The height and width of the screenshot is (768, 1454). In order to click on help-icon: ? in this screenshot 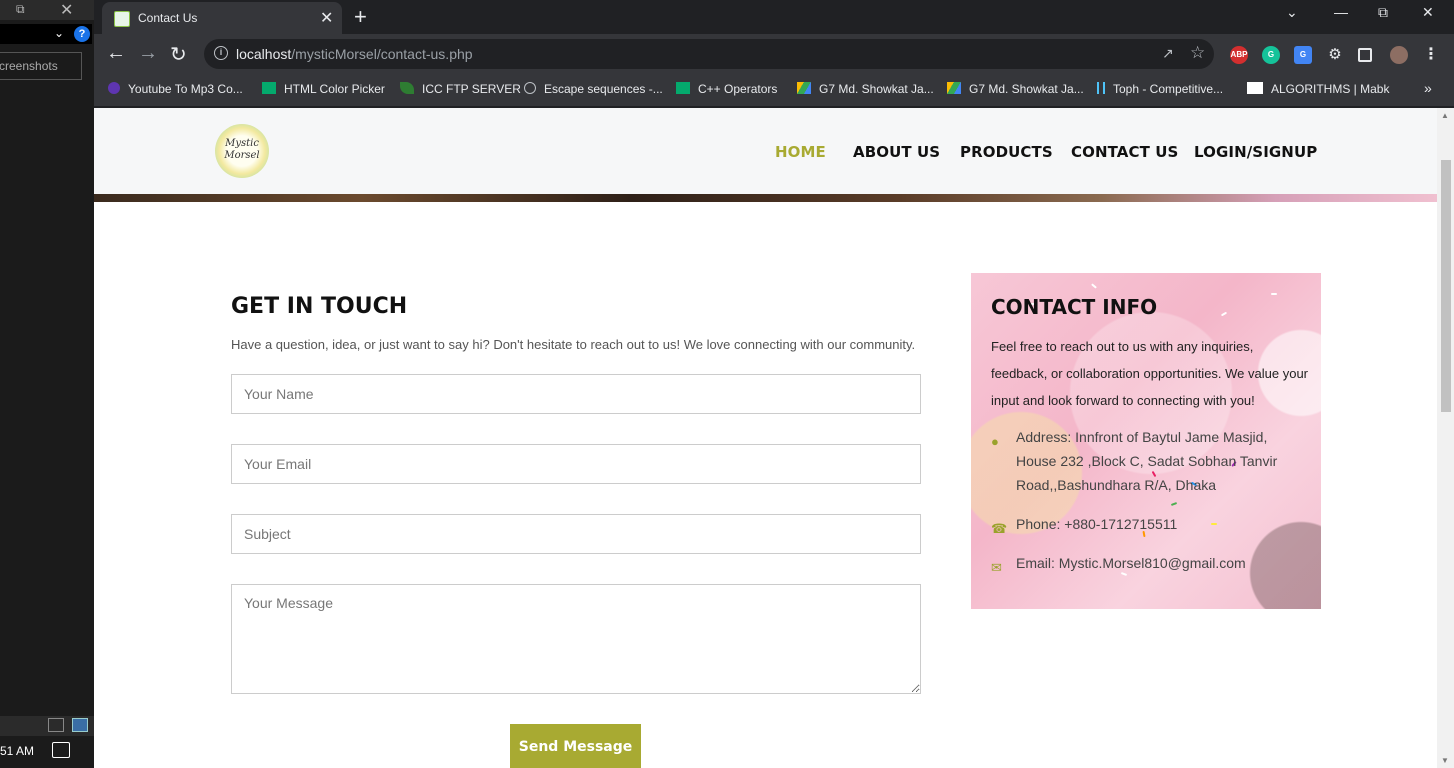, I will do `click(82, 34)`.